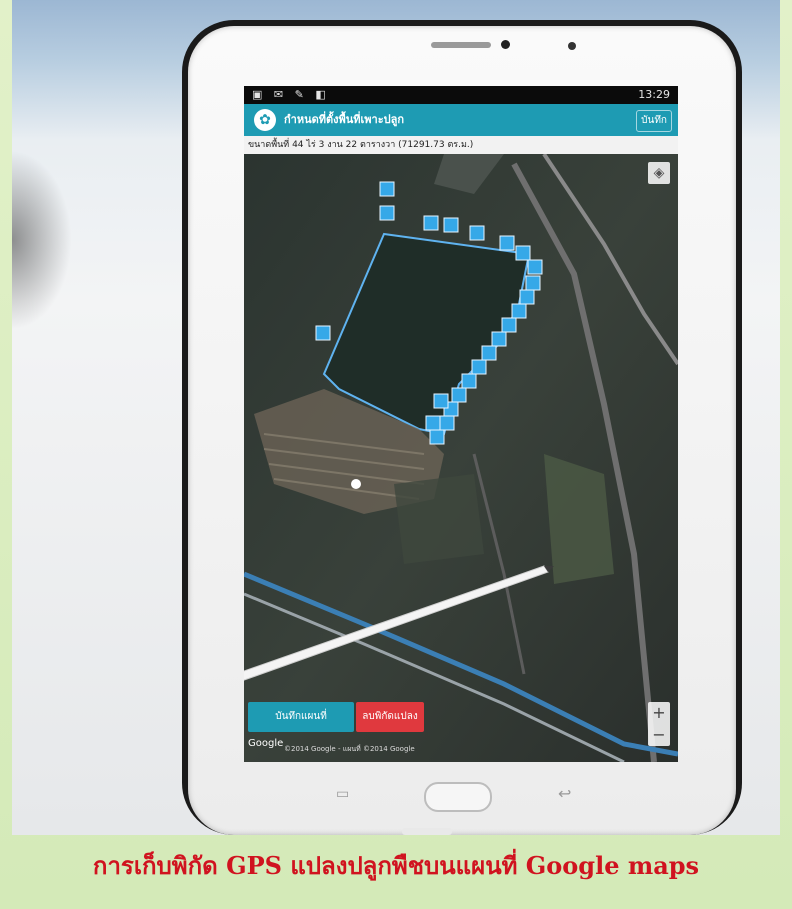 The height and width of the screenshot is (909, 792). Describe the element at coordinates (461, 95) in the screenshot. I see `status-bar: ▣ ✉ ✎ ◧ 13:29` at that location.